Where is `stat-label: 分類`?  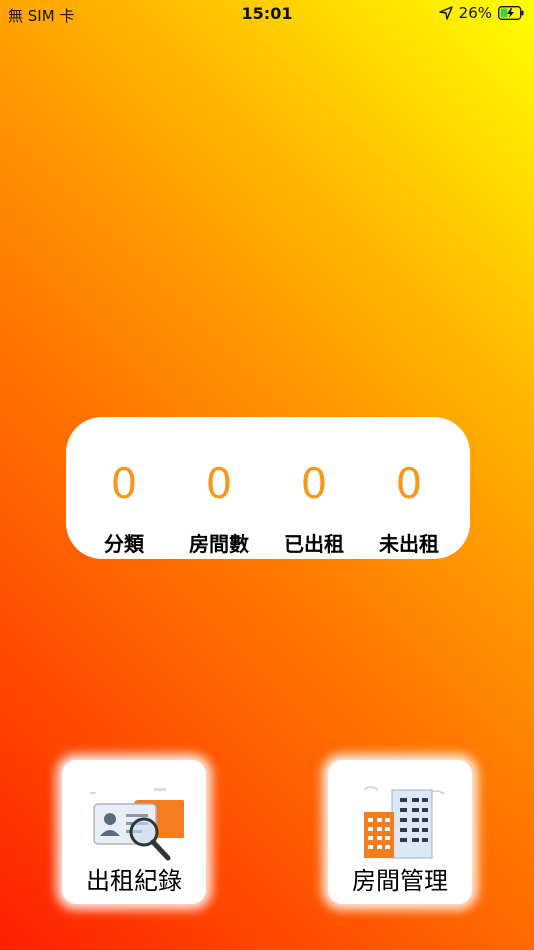 stat-label: 分類 is located at coordinates (124, 544).